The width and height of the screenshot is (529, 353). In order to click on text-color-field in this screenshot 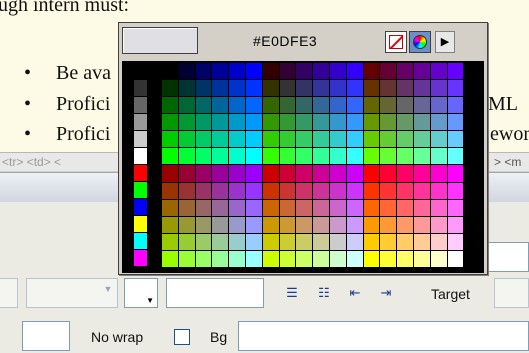, I will do `click(215, 293)`.